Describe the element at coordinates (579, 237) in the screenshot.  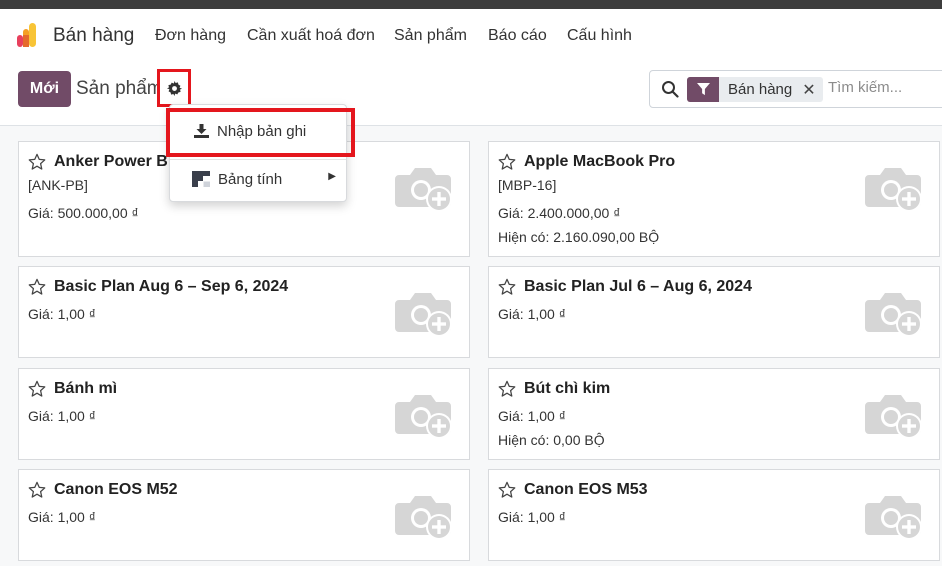
I see `product-on-hand: Hiện có: 2.160.090,00 BỘ` at that location.